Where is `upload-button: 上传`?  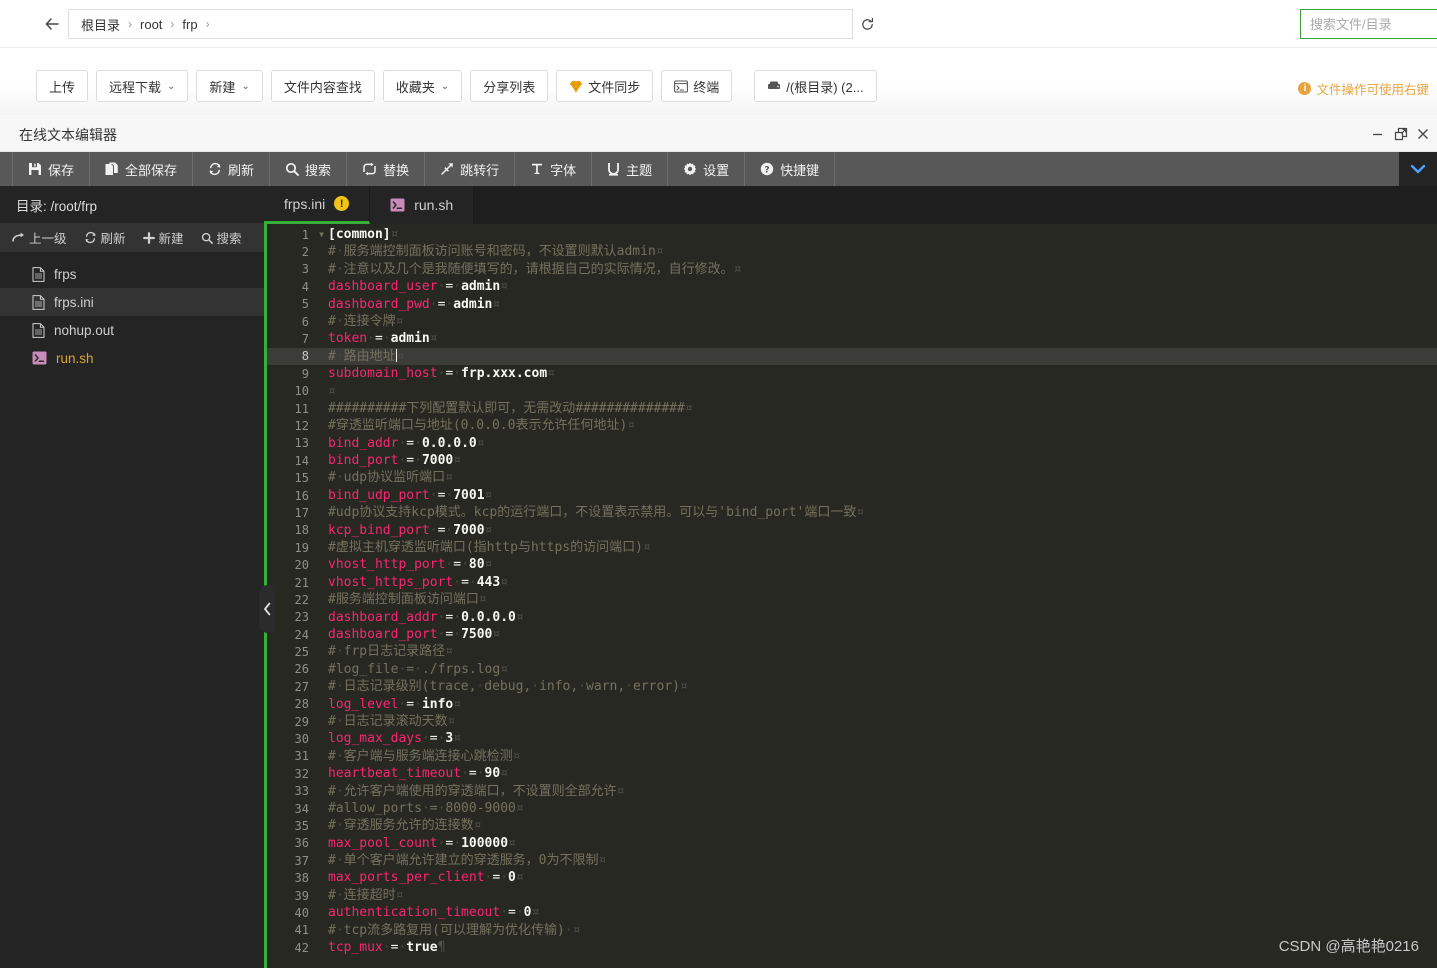 upload-button: 上传 is located at coordinates (62, 86).